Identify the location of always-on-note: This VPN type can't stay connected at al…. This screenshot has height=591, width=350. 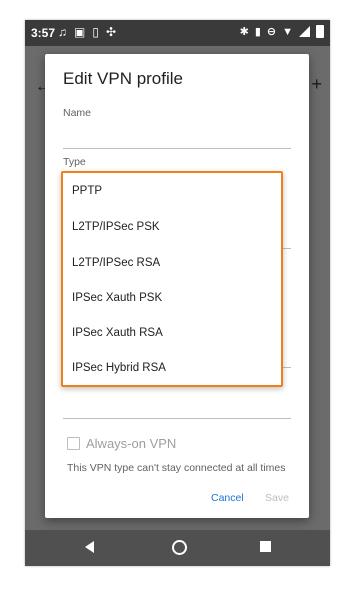
(176, 468).